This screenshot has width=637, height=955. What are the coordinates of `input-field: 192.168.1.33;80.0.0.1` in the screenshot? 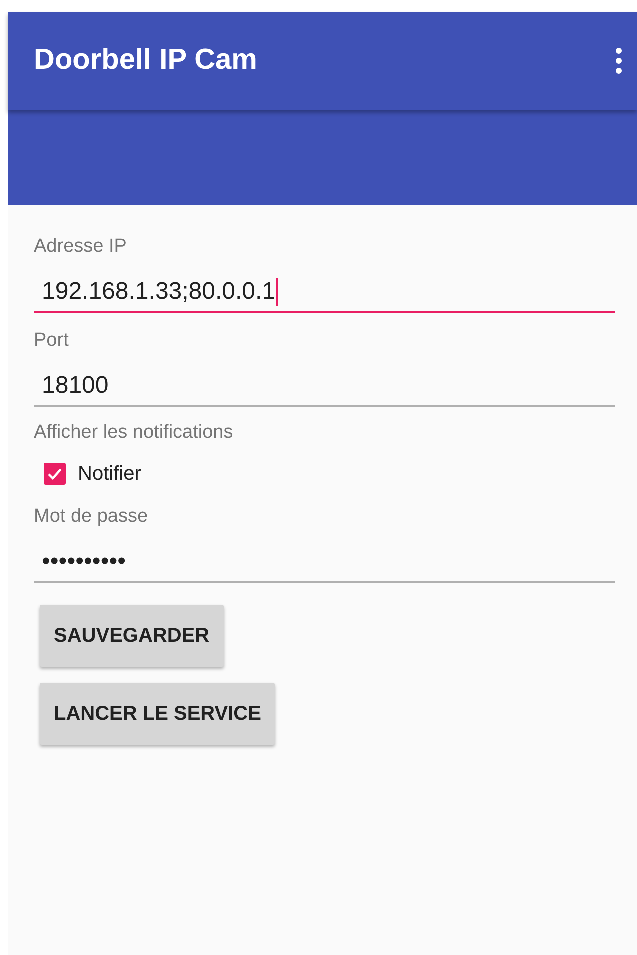 It's located at (324, 293).